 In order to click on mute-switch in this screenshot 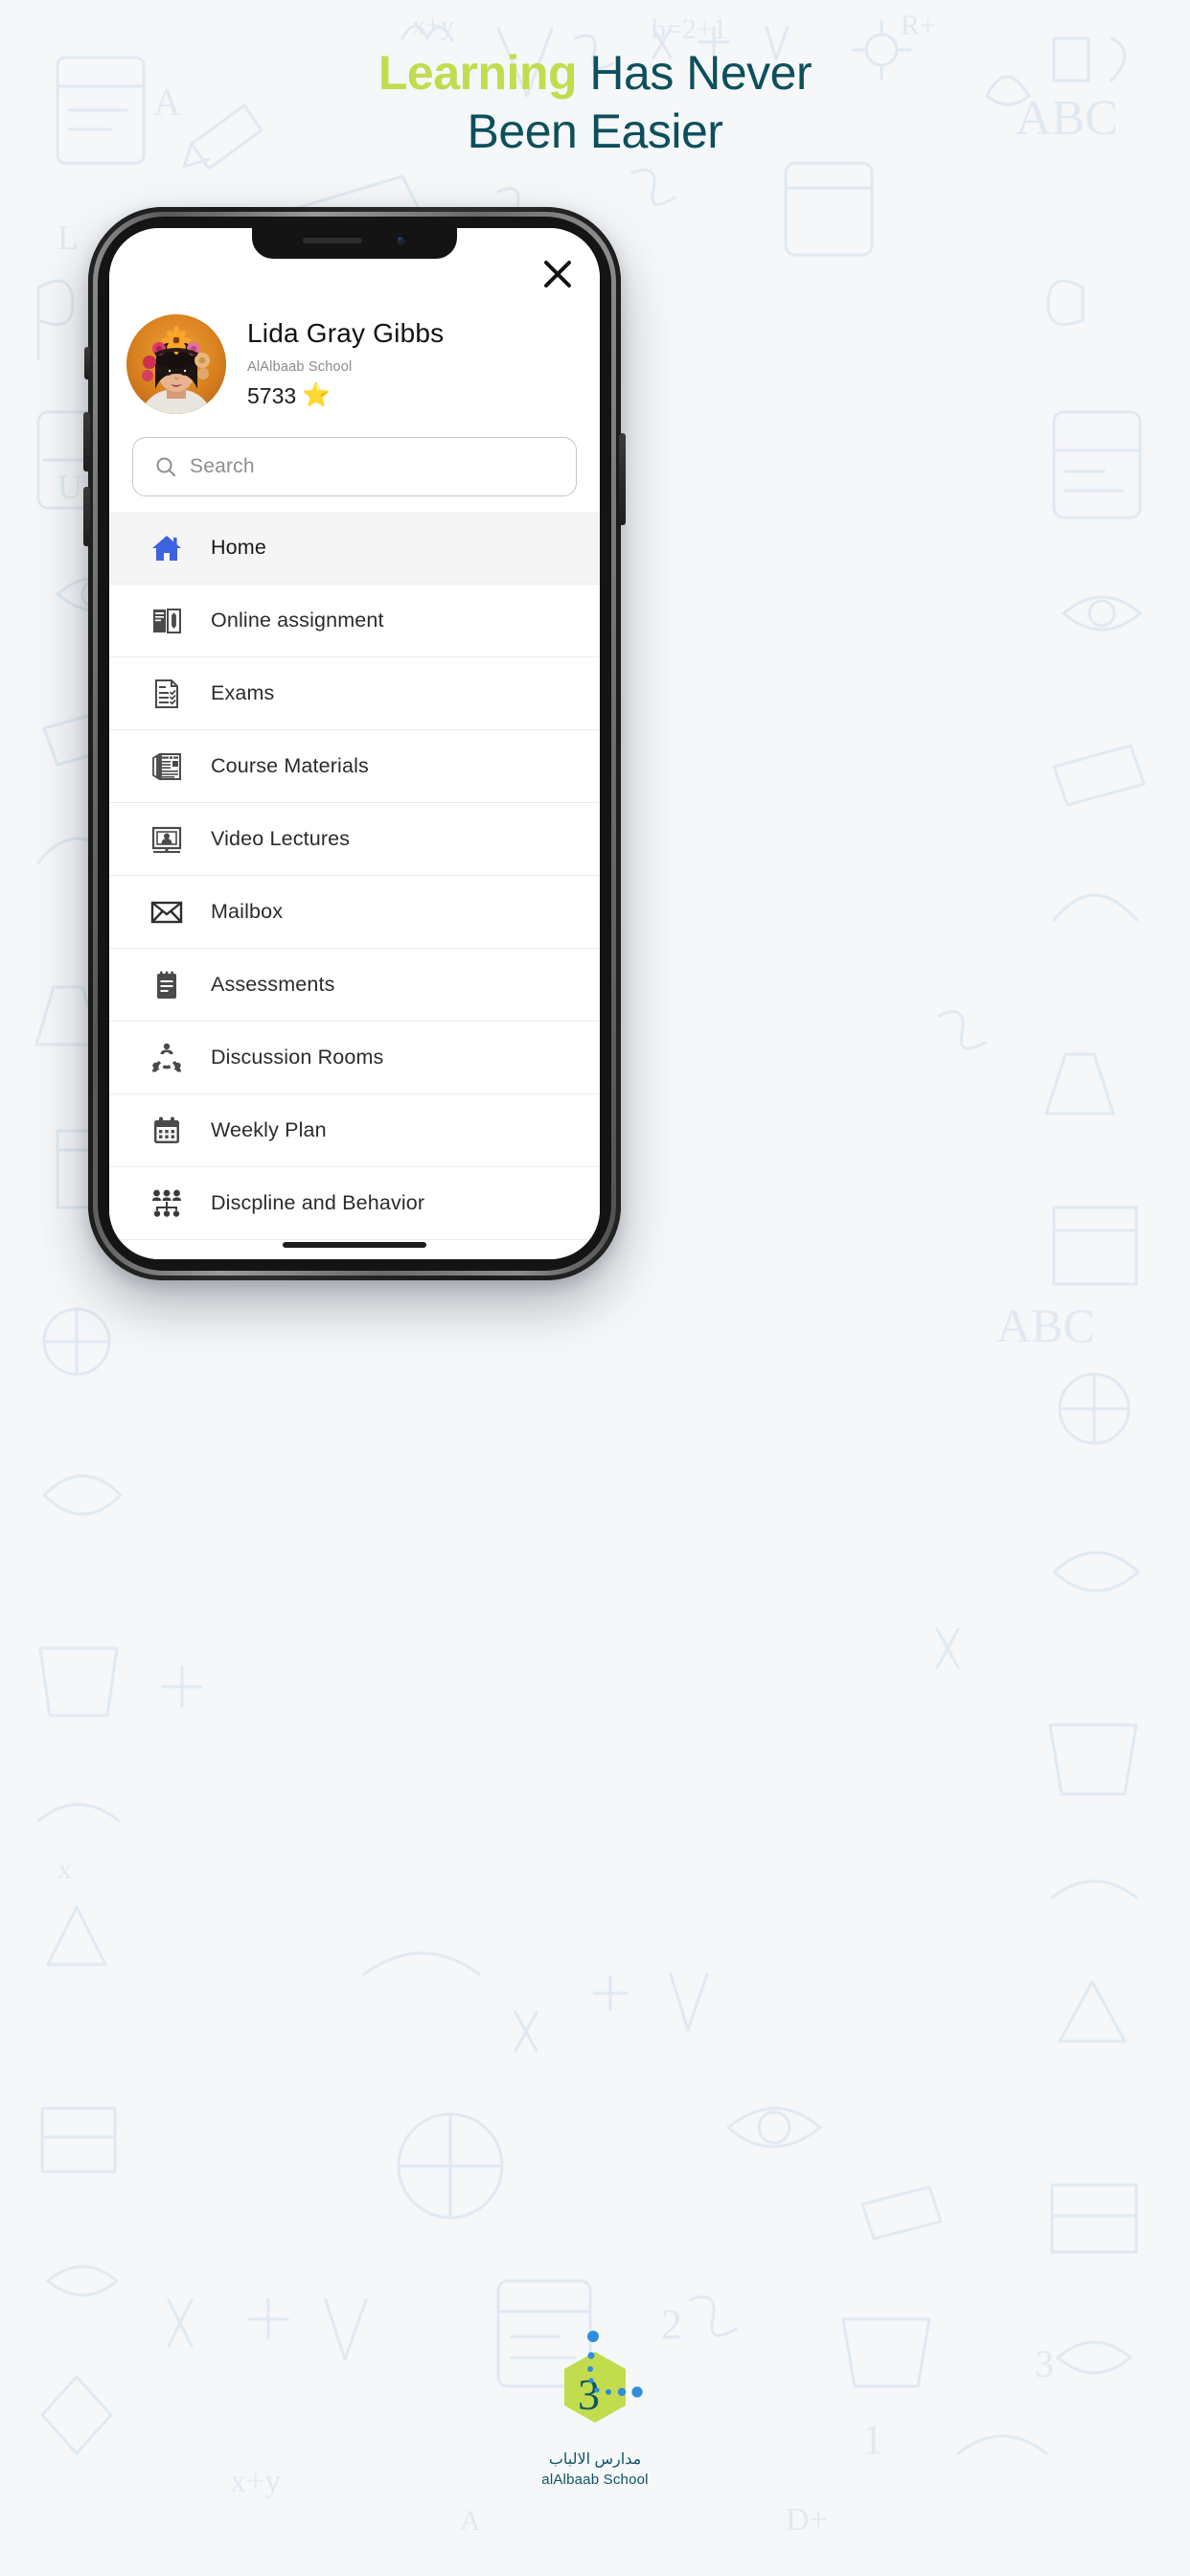, I will do `click(87, 363)`.